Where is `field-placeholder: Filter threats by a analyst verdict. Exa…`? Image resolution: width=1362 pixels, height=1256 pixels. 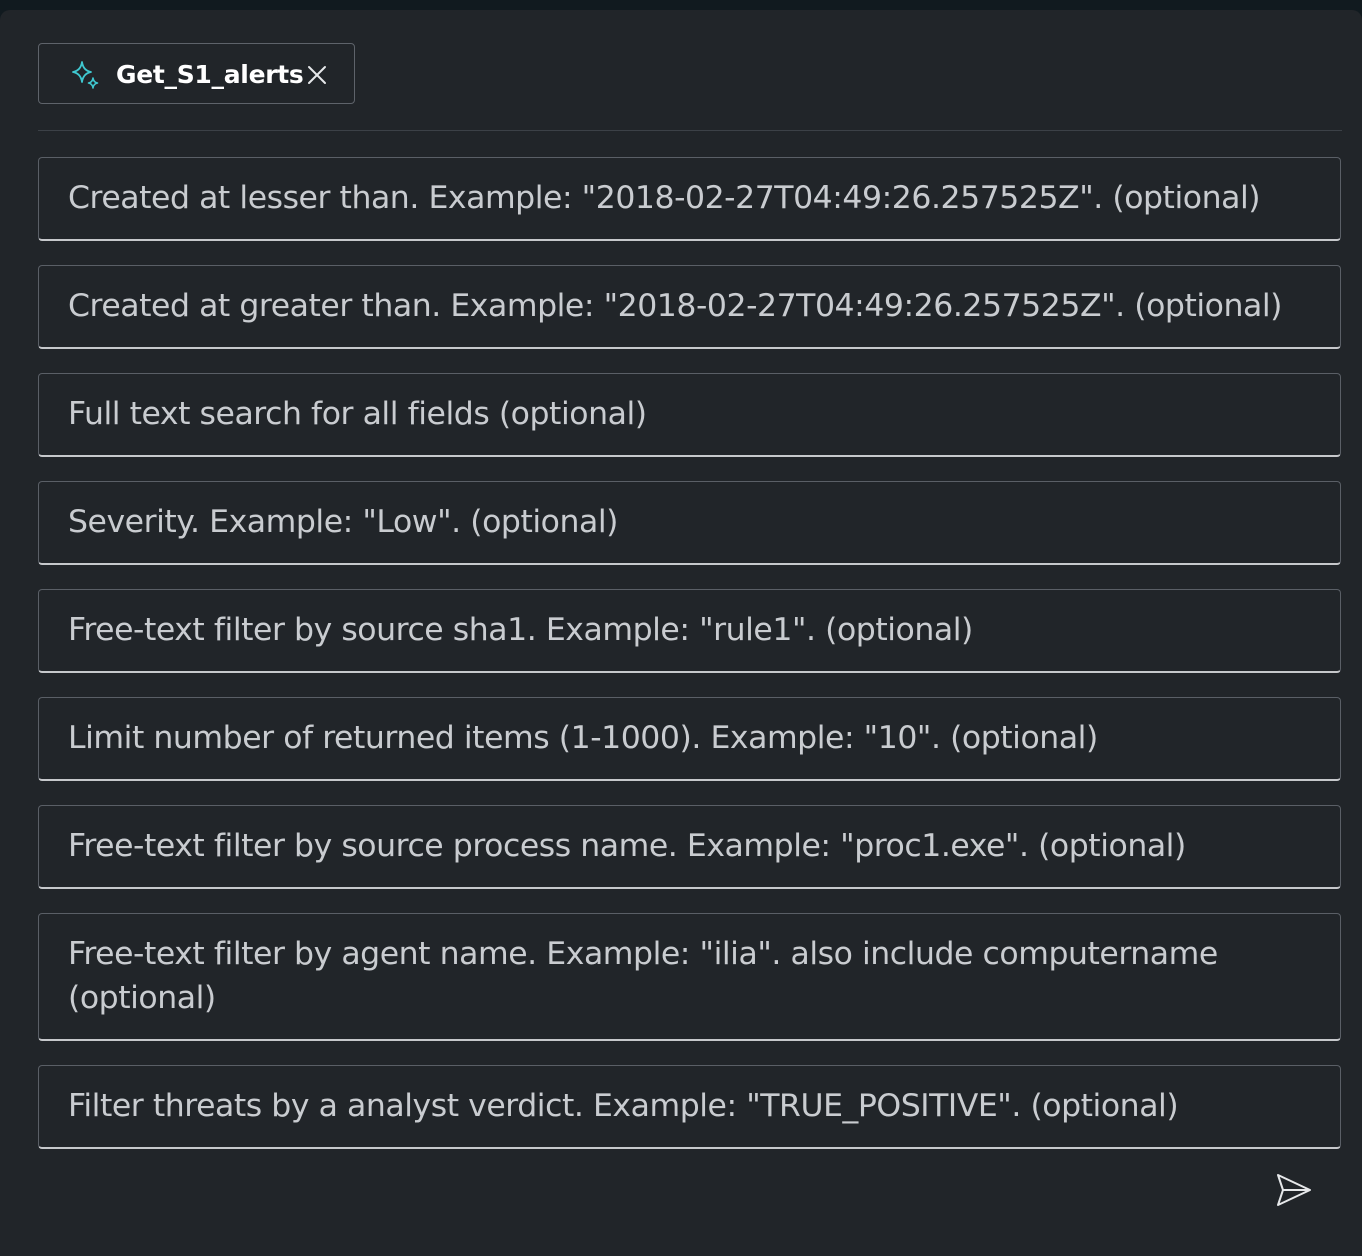
field-placeholder: Filter threats by a analyst verdict. Exa… is located at coordinates (623, 1106).